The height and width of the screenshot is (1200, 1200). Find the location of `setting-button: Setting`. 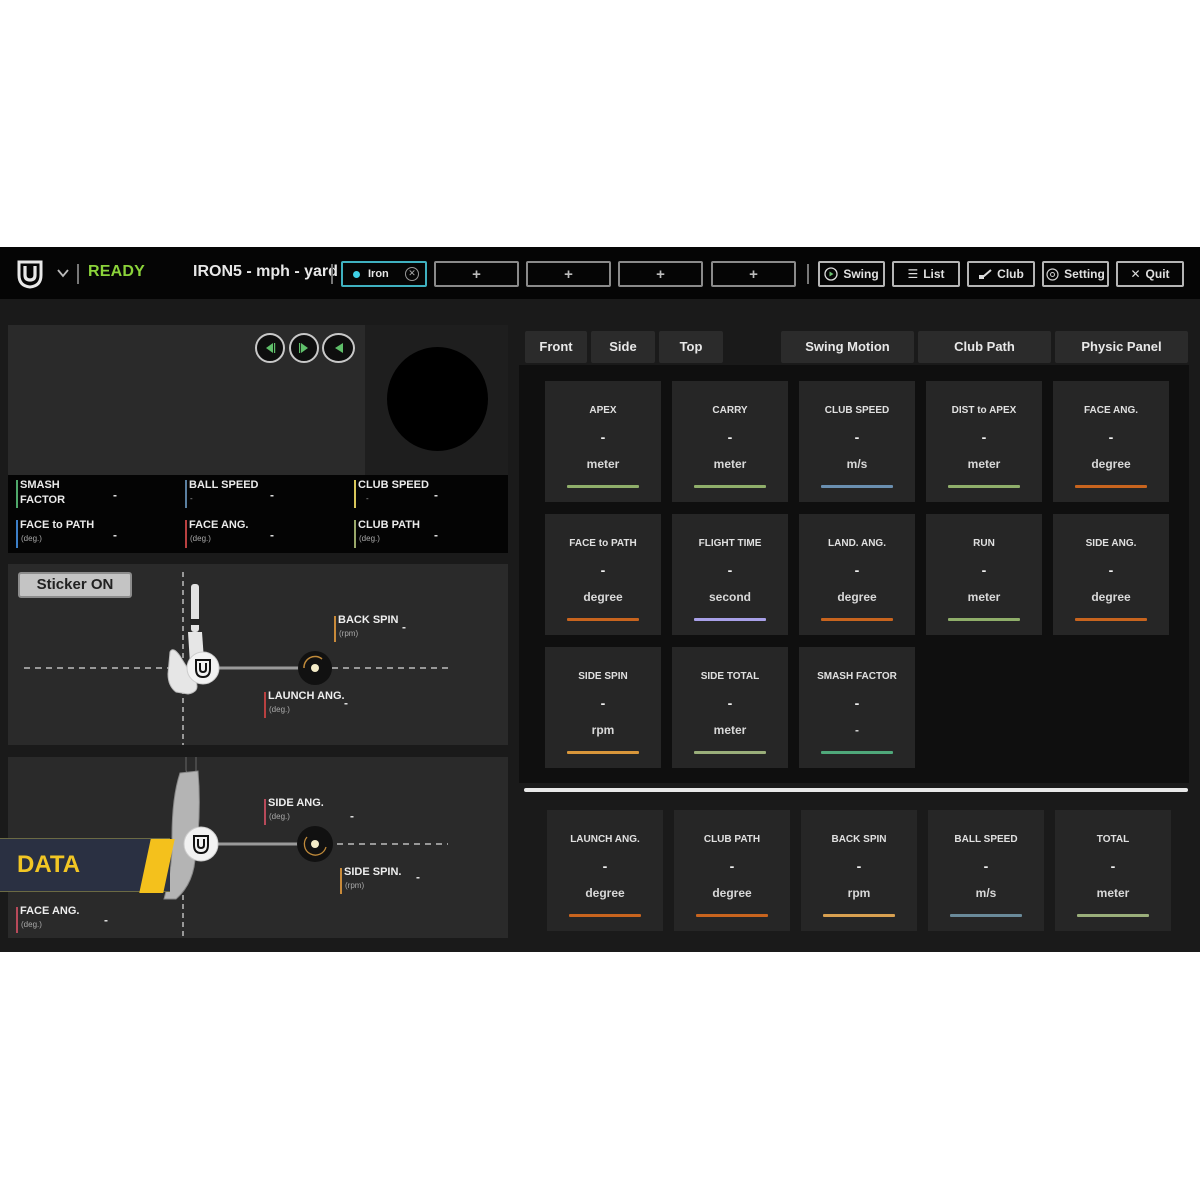

setting-button: Setting is located at coordinates (1075, 274).